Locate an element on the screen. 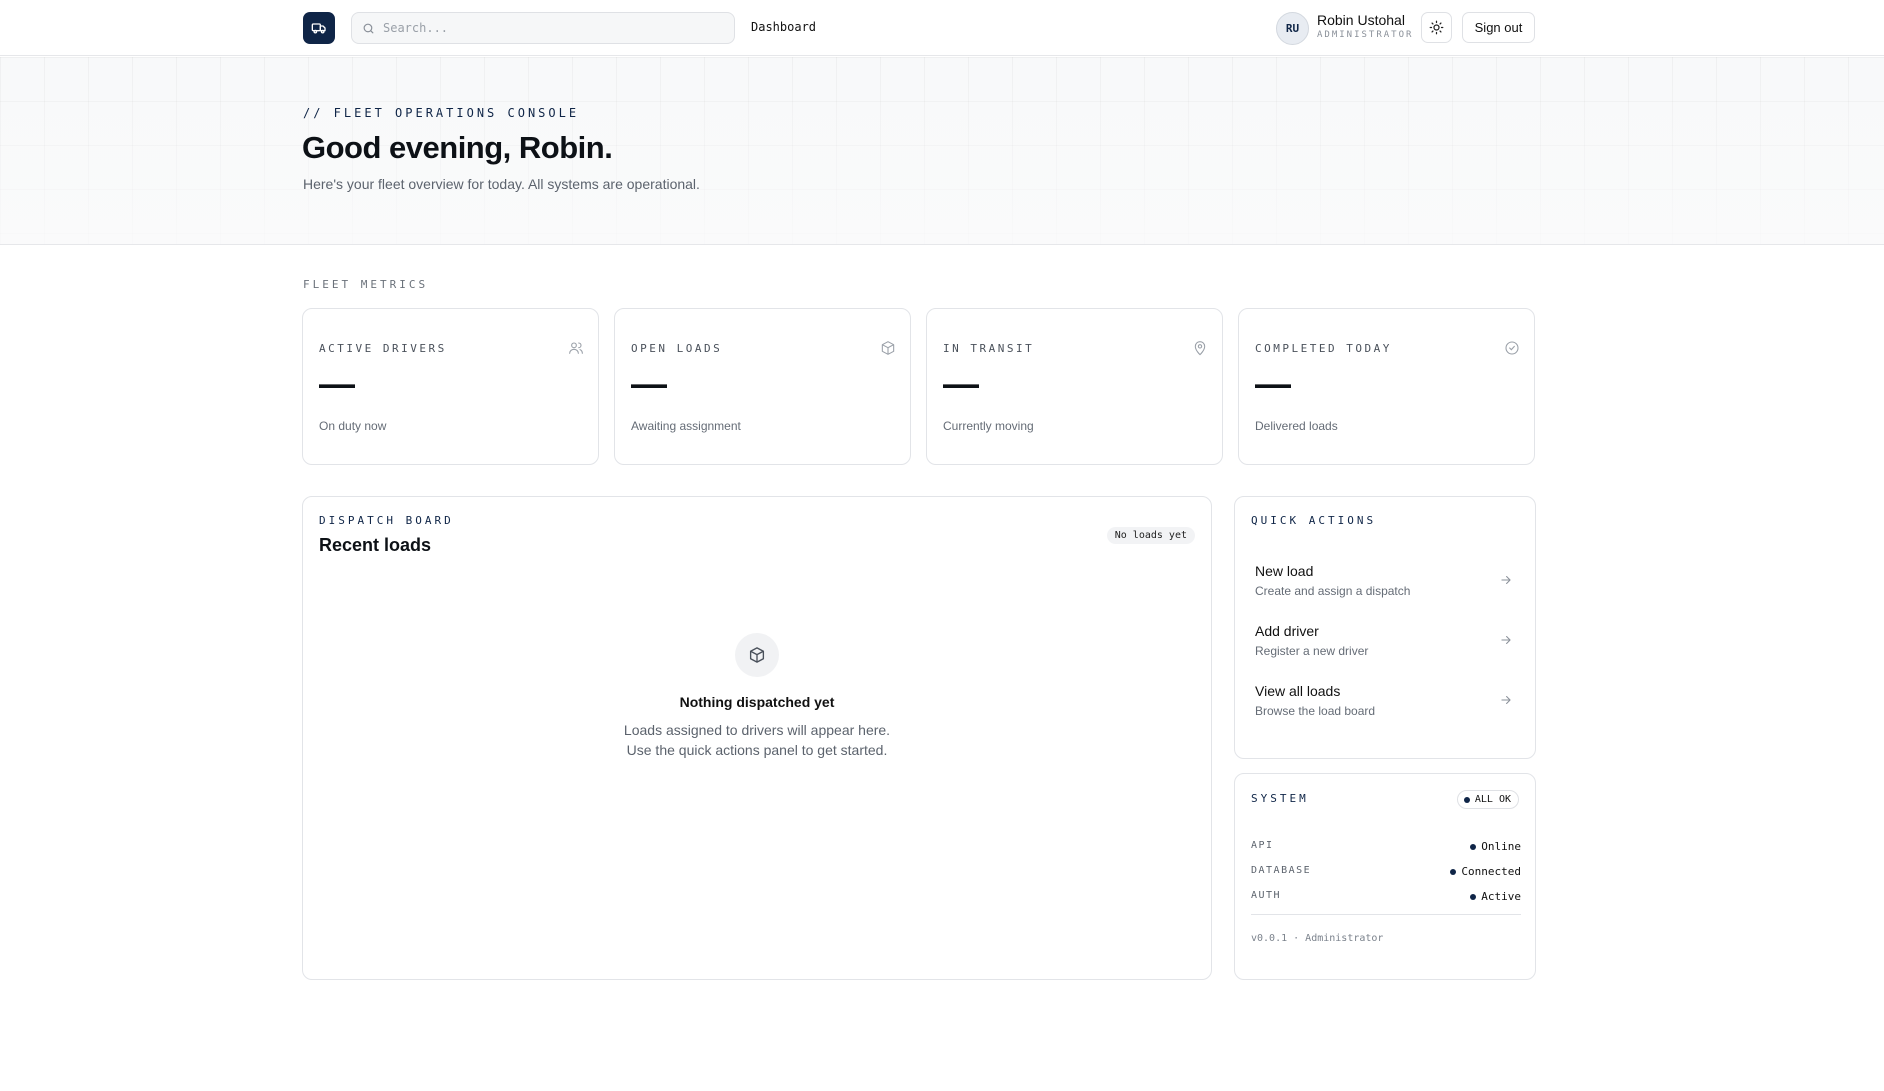  metric-subtext: Currently moving is located at coordinates (988, 426).